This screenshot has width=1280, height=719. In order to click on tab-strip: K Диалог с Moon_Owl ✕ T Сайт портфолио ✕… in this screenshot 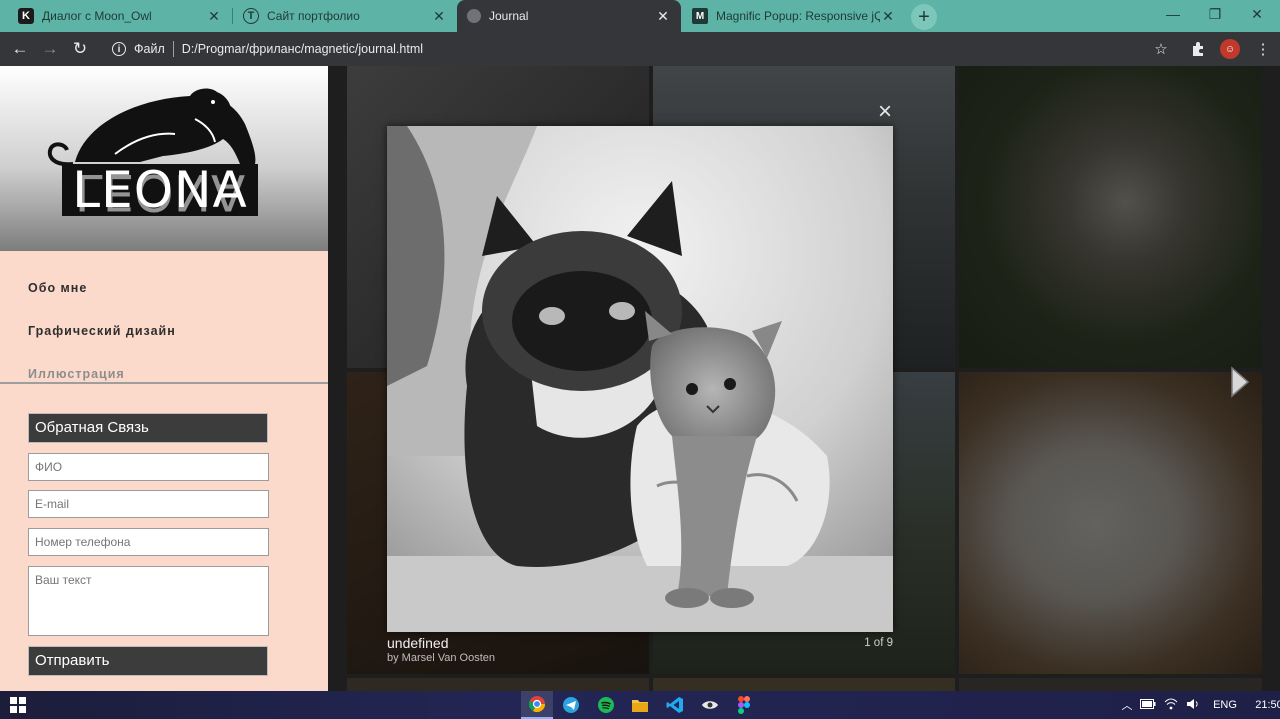, I will do `click(640, 16)`.